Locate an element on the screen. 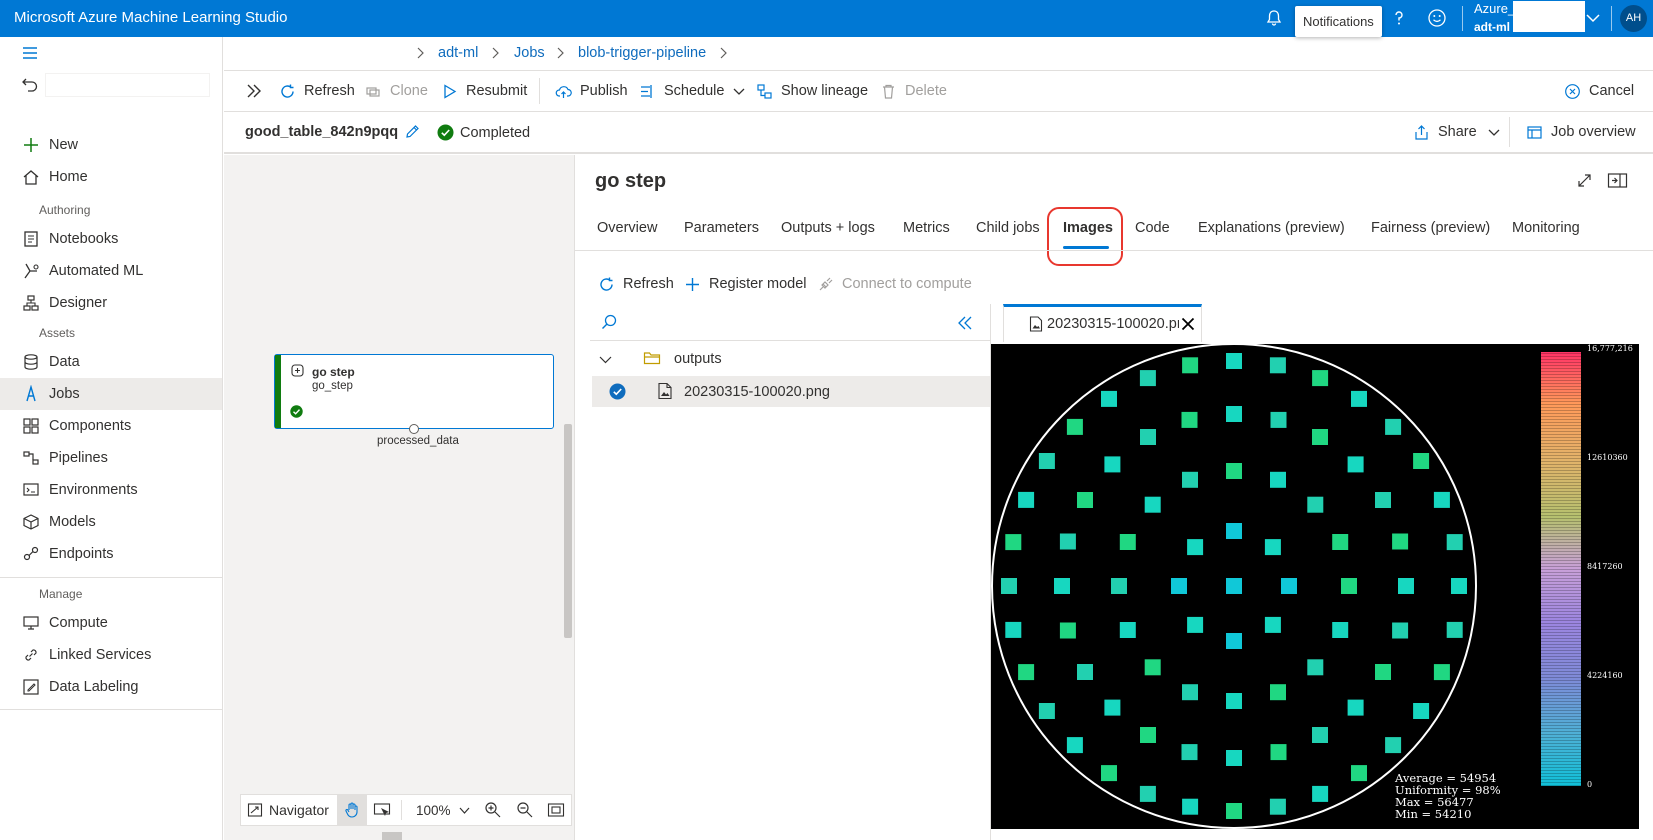  sidebar-item-models: Models is located at coordinates (111, 522).